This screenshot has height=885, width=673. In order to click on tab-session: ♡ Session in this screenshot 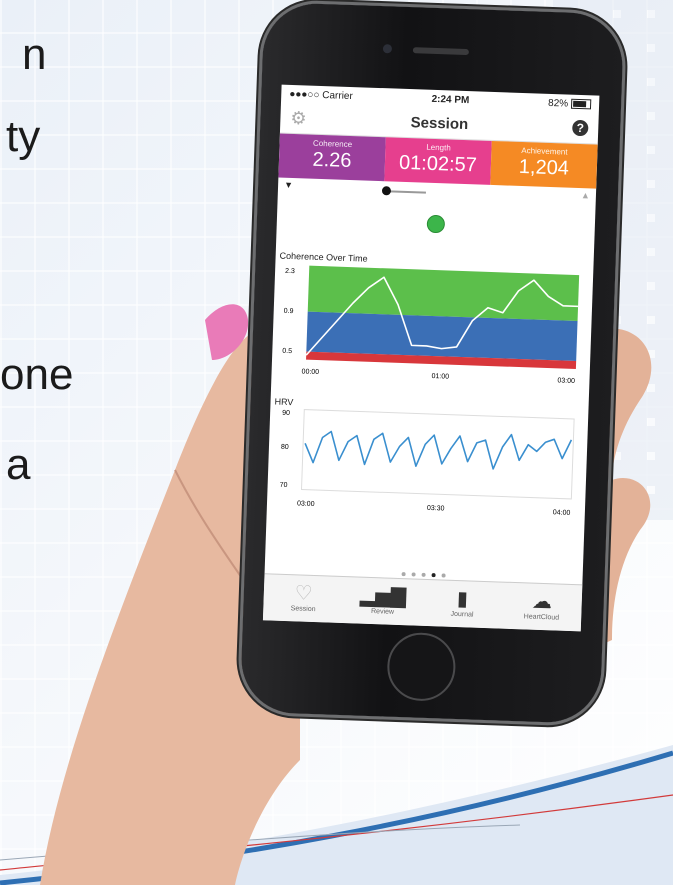, I will do `click(303, 598)`.